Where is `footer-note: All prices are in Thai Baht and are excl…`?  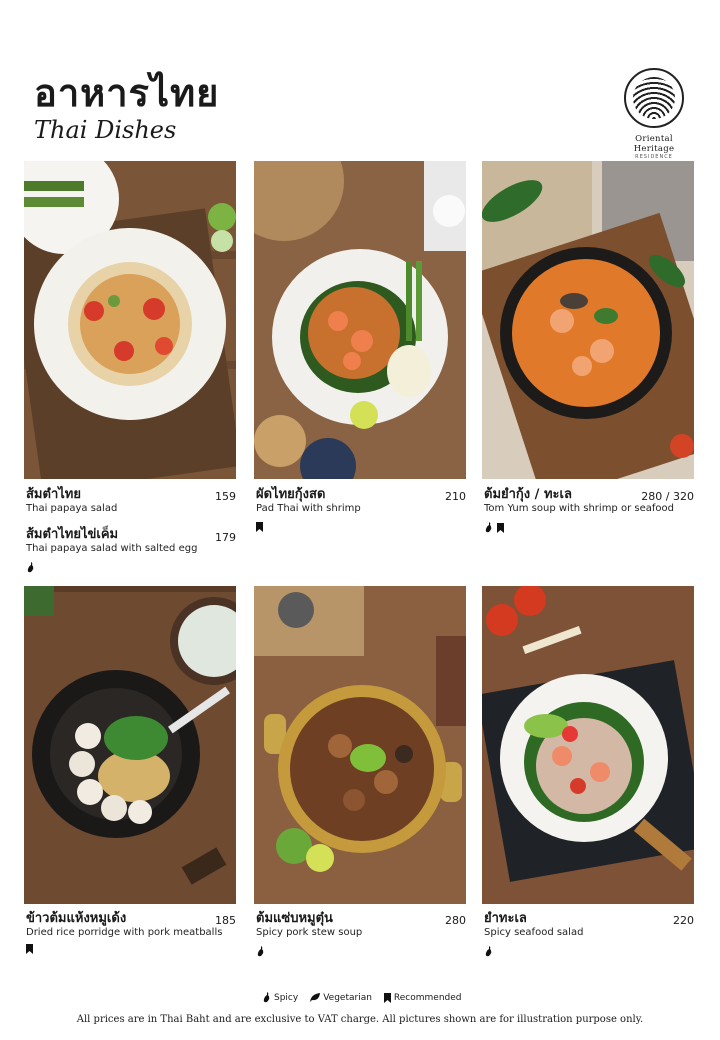
footer-note: All prices are in Thai Baht and are excl… is located at coordinates (360, 1019).